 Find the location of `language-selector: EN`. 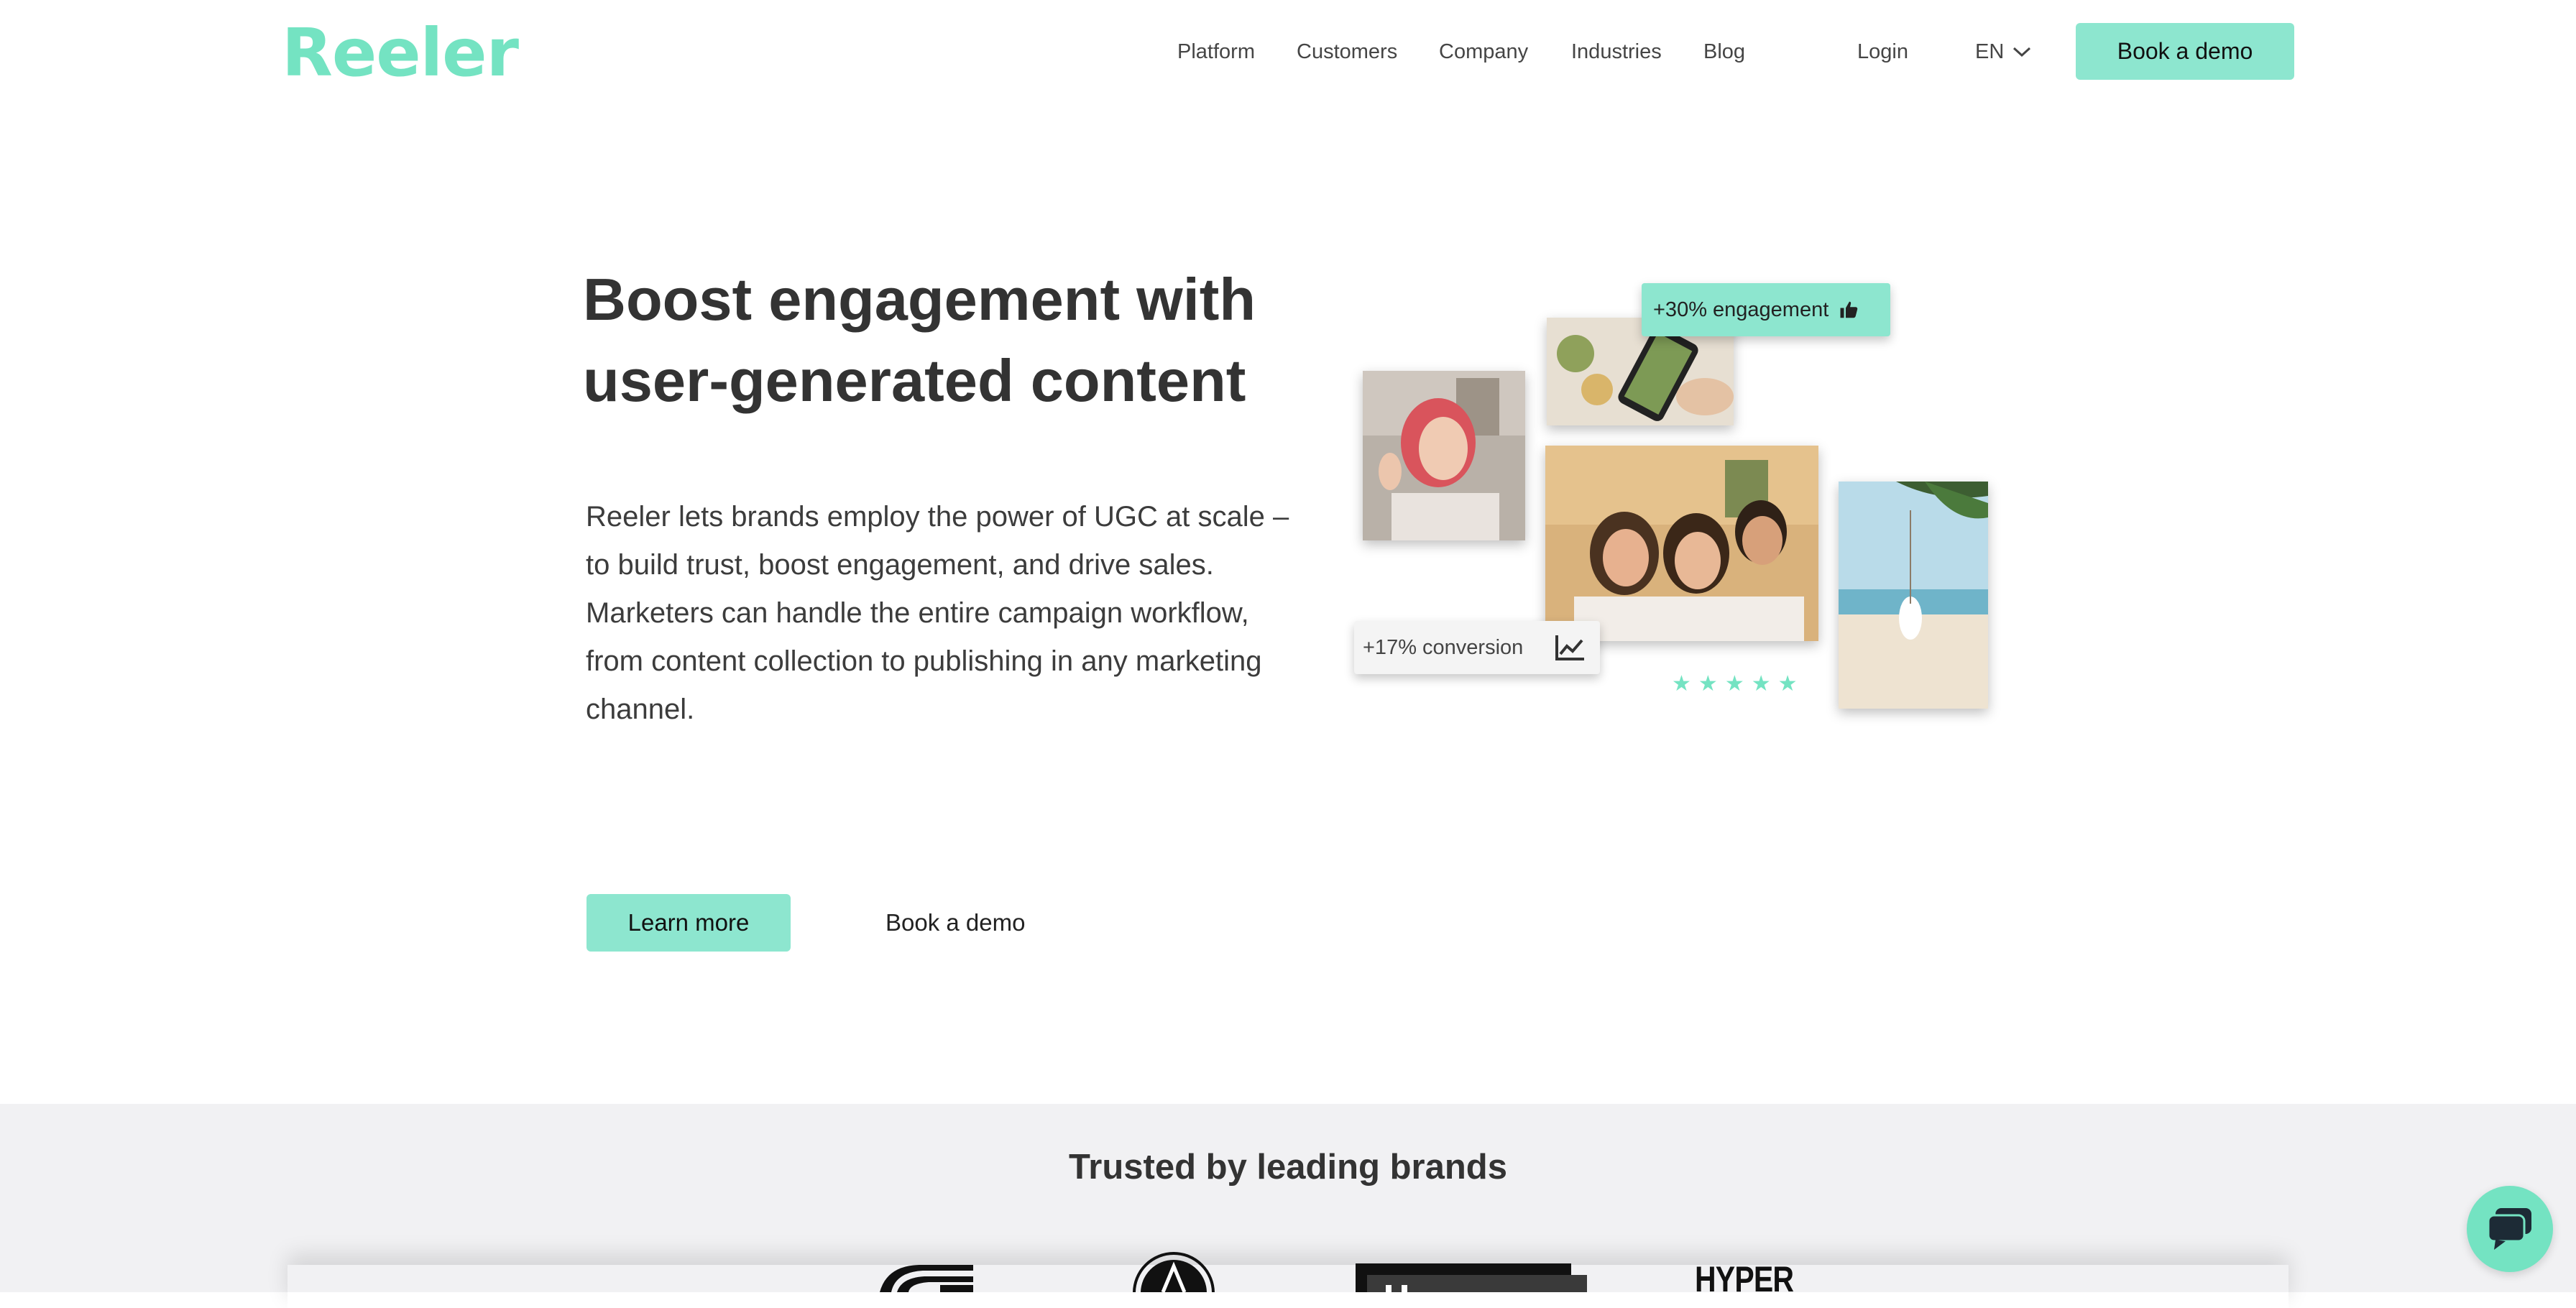

language-selector: EN is located at coordinates (2003, 52).